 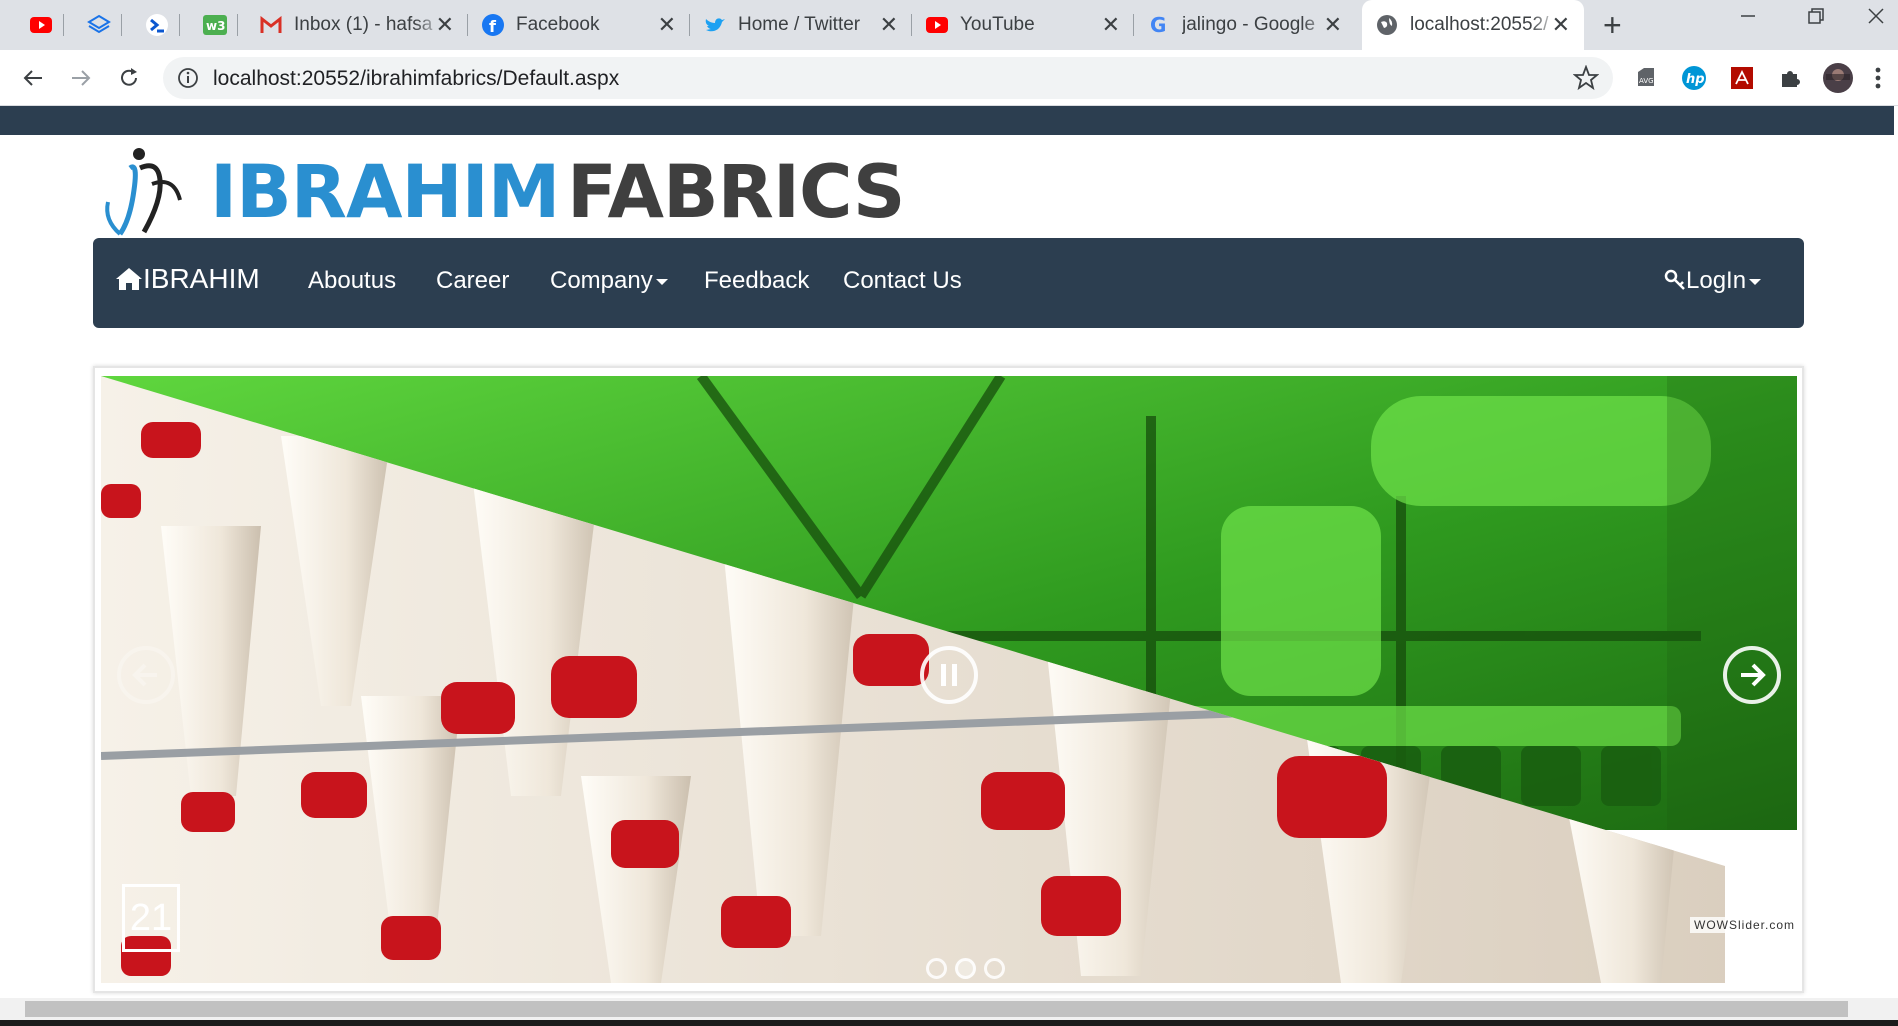 I want to click on nav-item-company-label: Company, so click(x=601, y=280).